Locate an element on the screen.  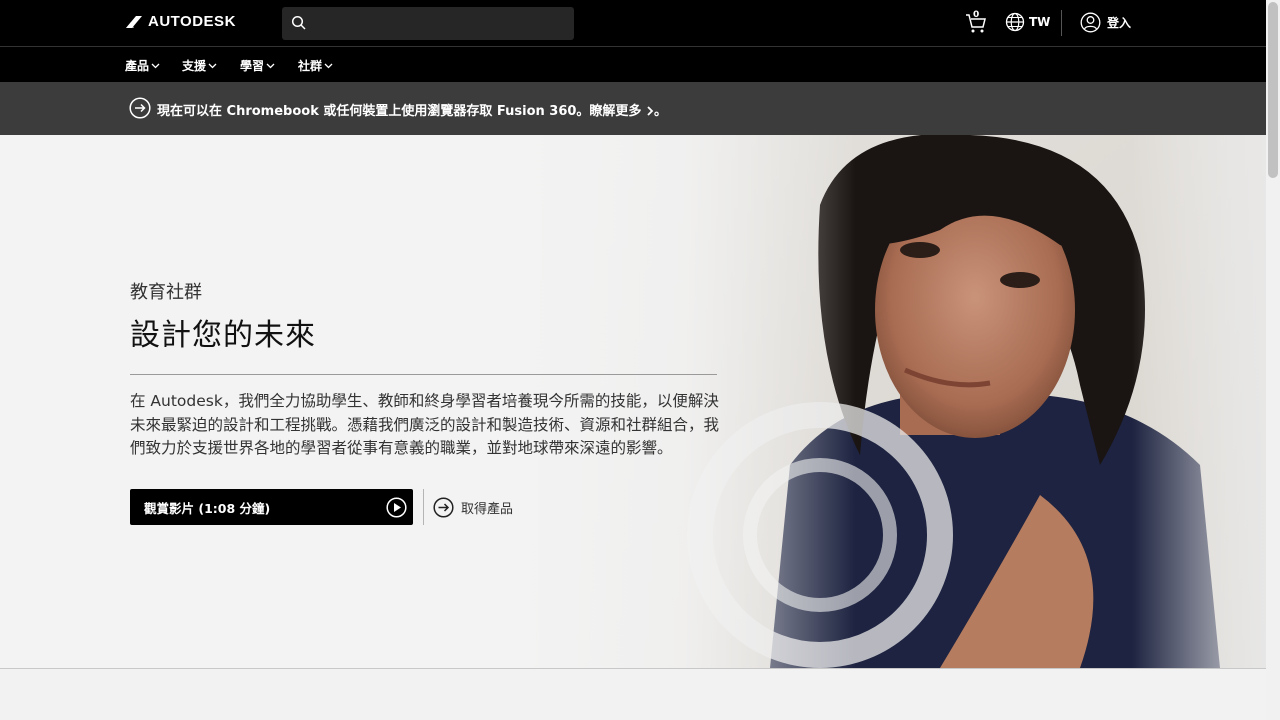
nav-item-support: 支援 is located at coordinates (199, 65).